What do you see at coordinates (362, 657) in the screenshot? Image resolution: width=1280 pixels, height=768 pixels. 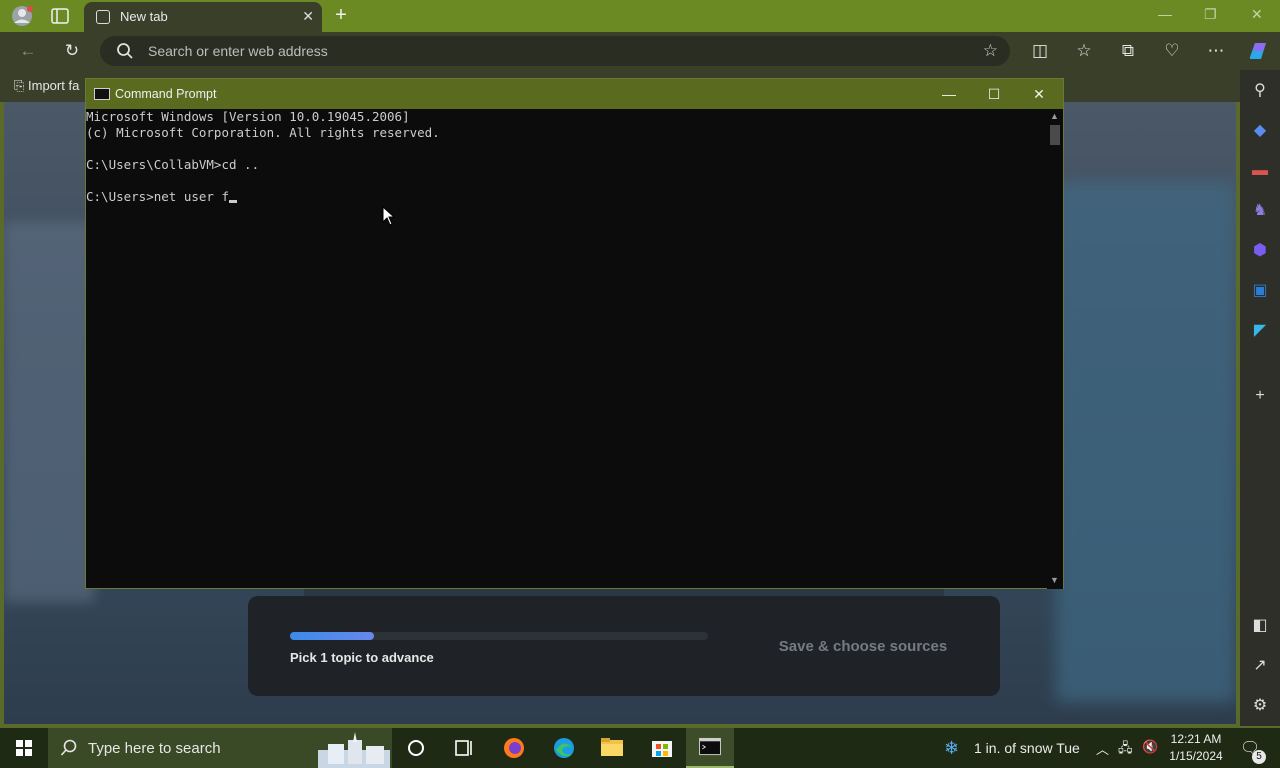 I see `pick-topic-label: Pick 1 topic to advance` at bounding box center [362, 657].